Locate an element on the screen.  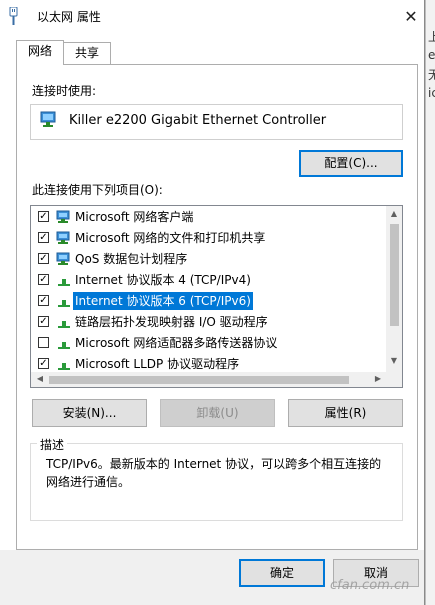
checkbox is located at coordinates (43, 342).